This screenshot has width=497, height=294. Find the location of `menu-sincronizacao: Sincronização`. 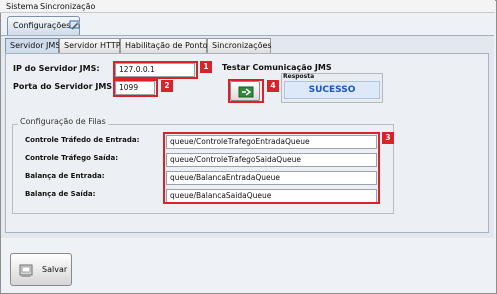

menu-sincronizacao: Sincronização is located at coordinates (67, 6).